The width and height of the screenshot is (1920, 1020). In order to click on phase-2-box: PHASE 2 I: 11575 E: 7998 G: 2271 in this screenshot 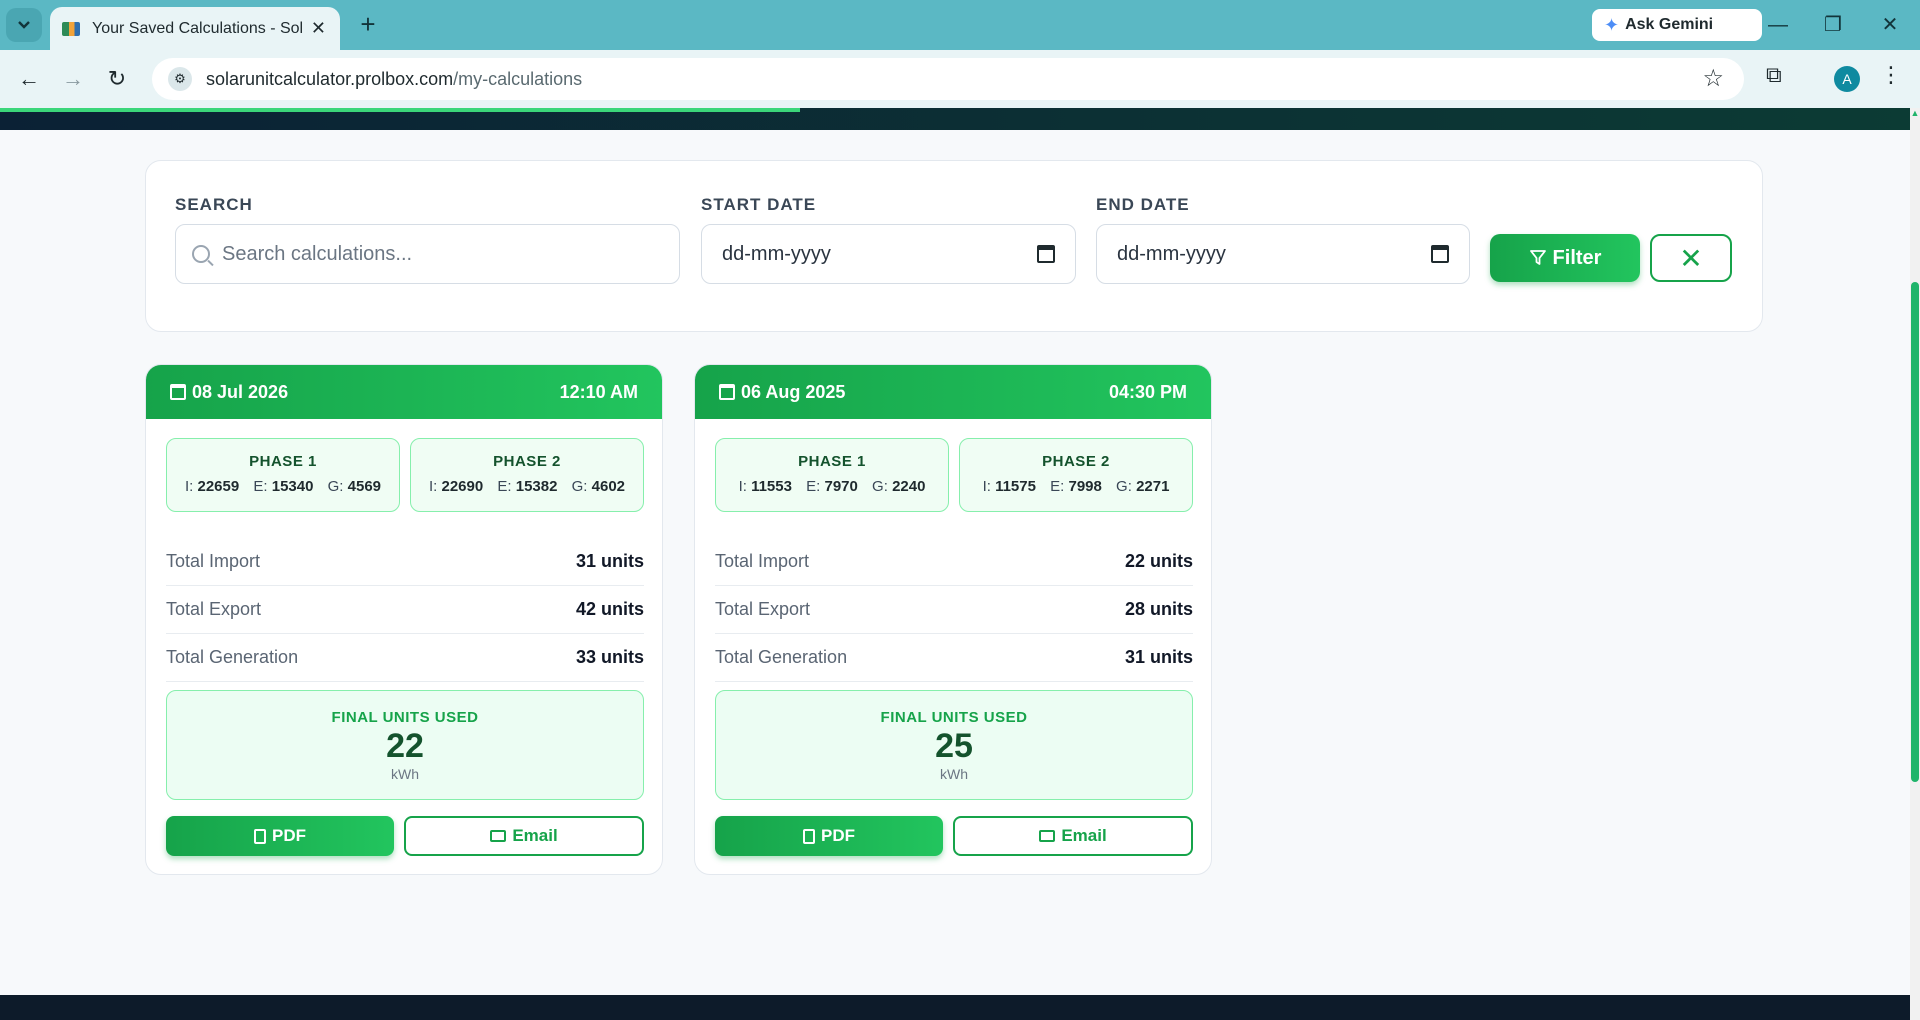, I will do `click(1076, 475)`.